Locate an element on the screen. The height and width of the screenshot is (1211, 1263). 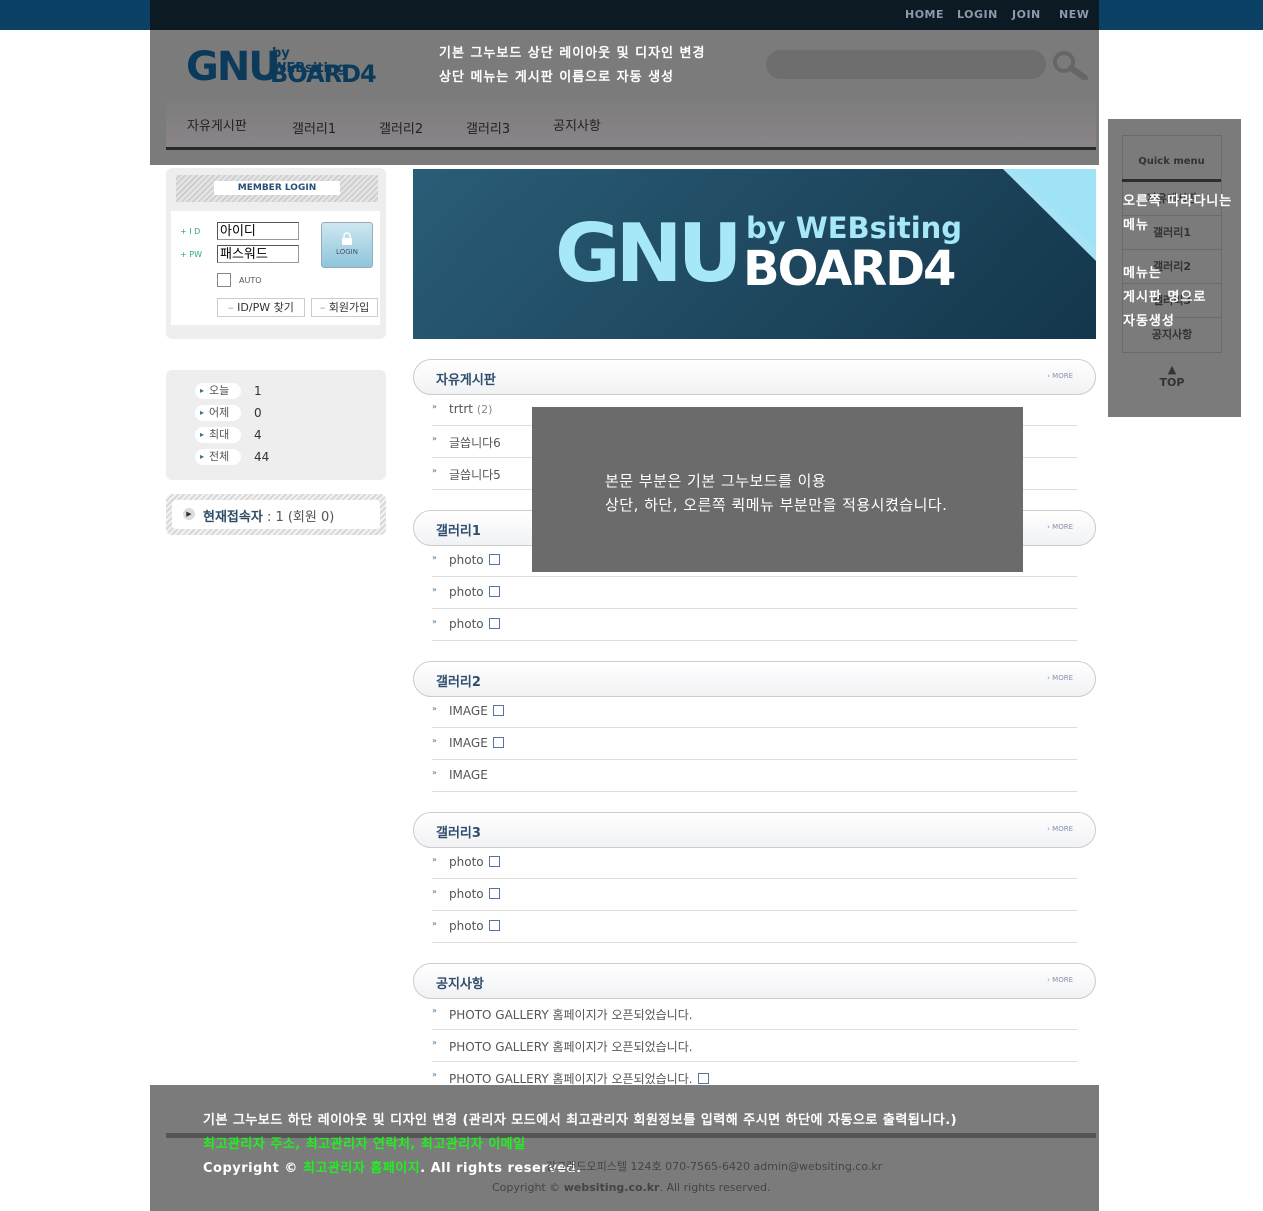
current-users-count: : 1 (회원 0) is located at coordinates (298, 517).